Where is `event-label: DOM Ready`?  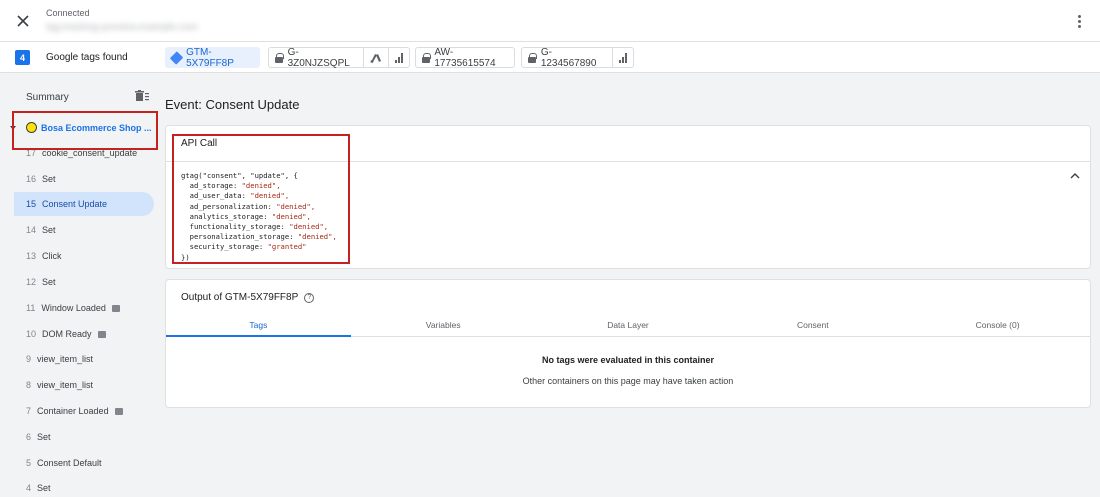
event-label: DOM Ready is located at coordinates (67, 334).